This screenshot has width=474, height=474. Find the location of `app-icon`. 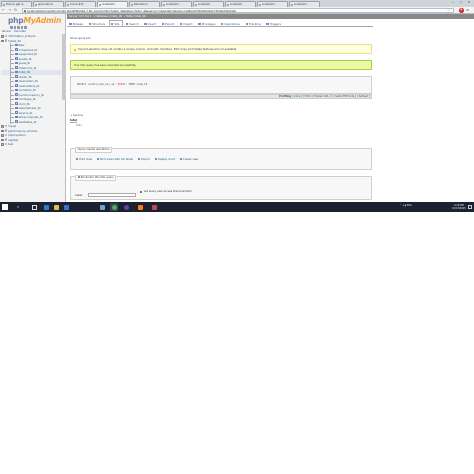

app-icon is located at coordinates (154, 207).